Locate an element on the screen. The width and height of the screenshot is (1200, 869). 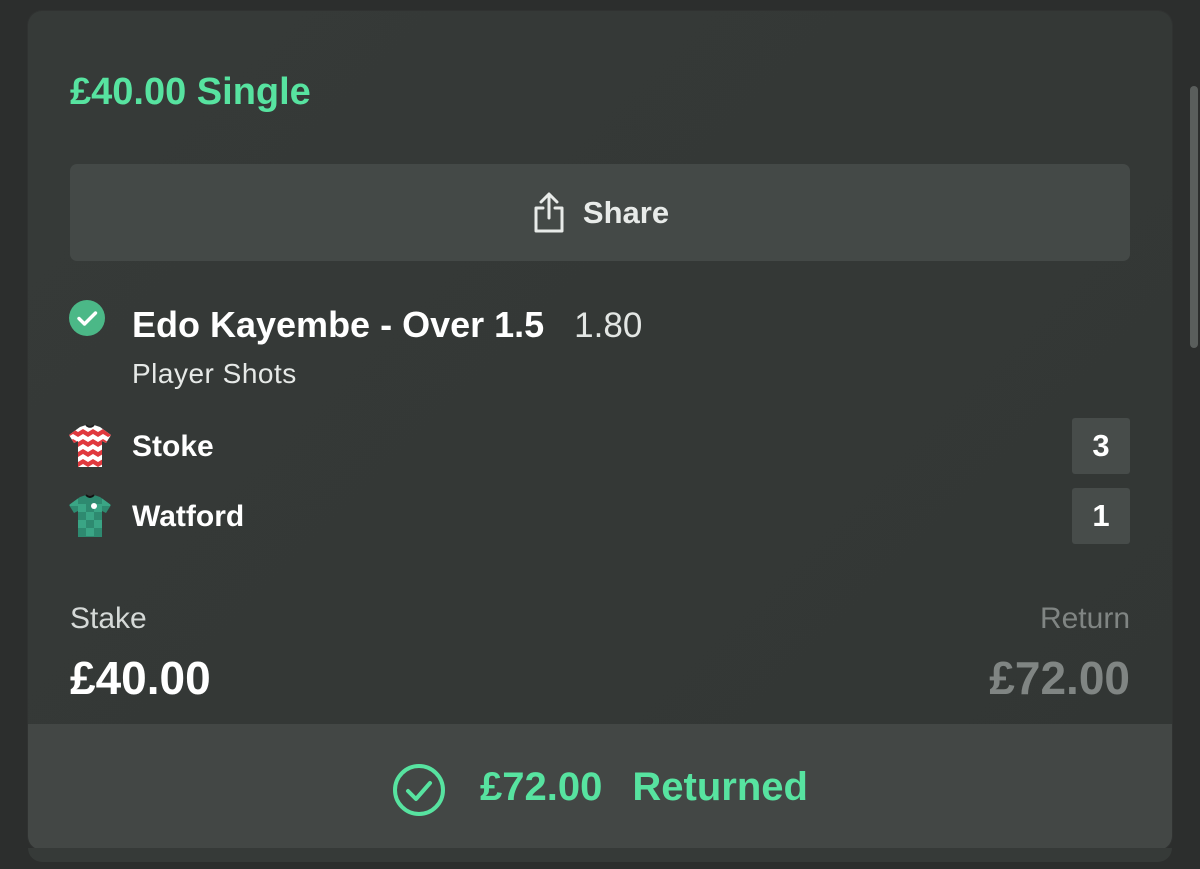
share-label: Share is located at coordinates (626, 212).